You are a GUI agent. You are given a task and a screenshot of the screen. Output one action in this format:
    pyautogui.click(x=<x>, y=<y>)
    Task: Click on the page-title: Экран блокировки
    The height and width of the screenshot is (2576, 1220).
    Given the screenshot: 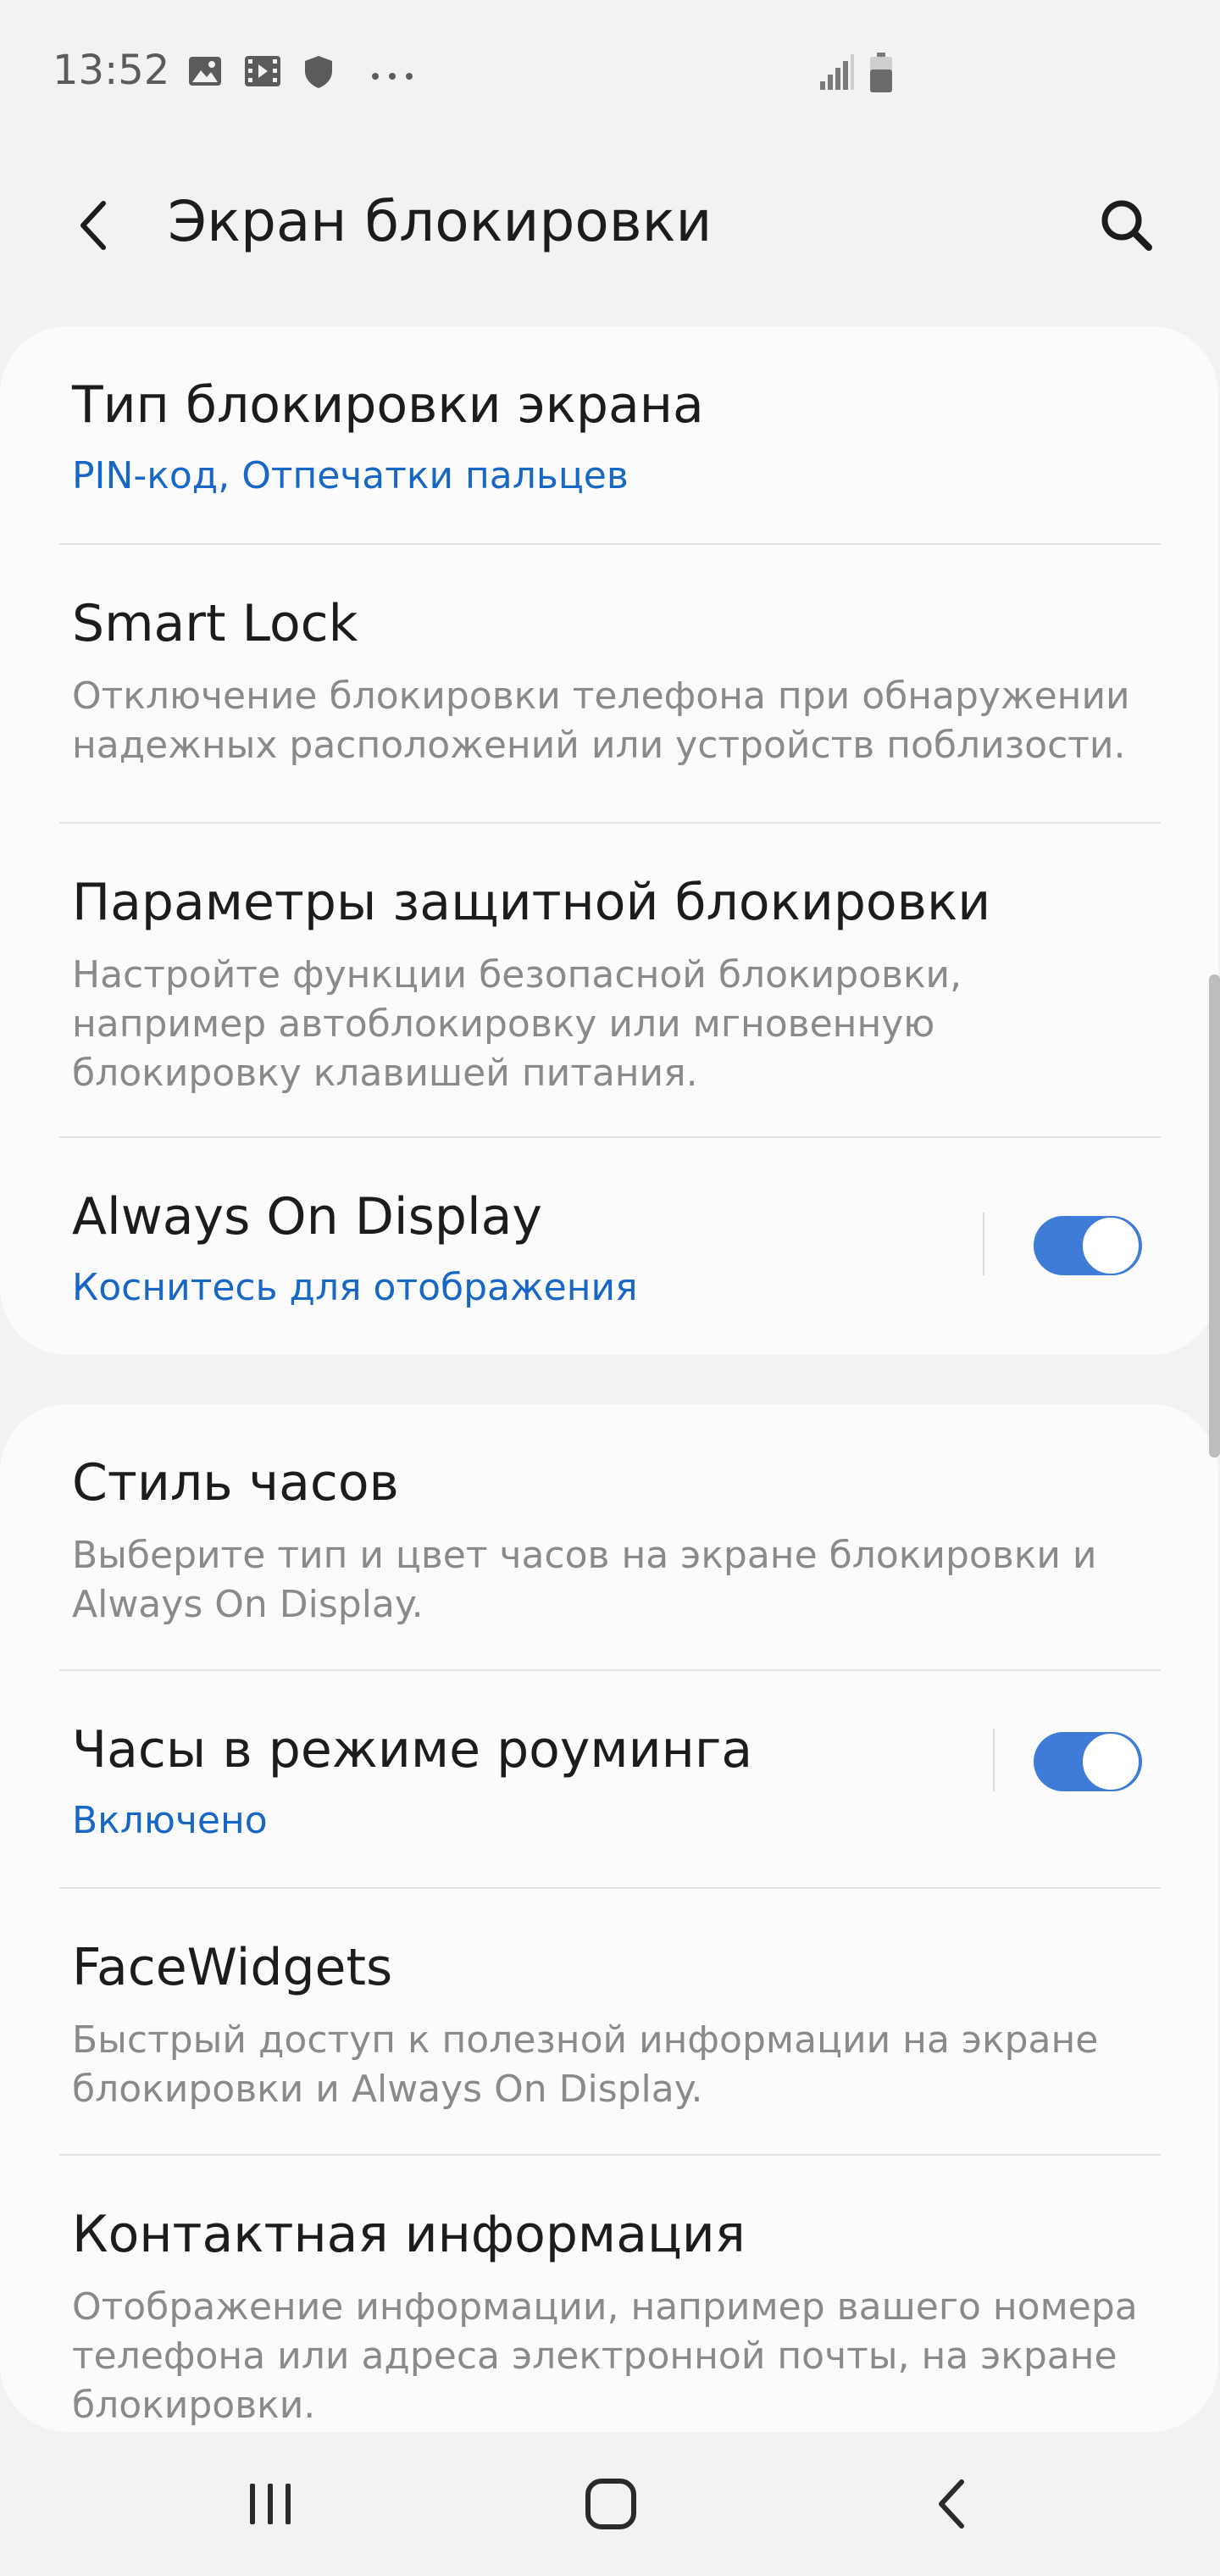 What is the action you would take?
    pyautogui.click(x=440, y=221)
    